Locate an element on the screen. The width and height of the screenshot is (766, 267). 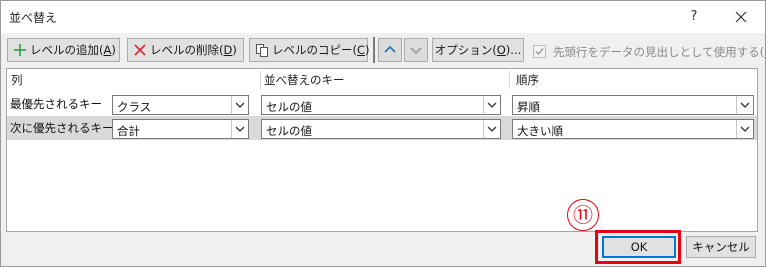
close-button is located at coordinates (741, 17).